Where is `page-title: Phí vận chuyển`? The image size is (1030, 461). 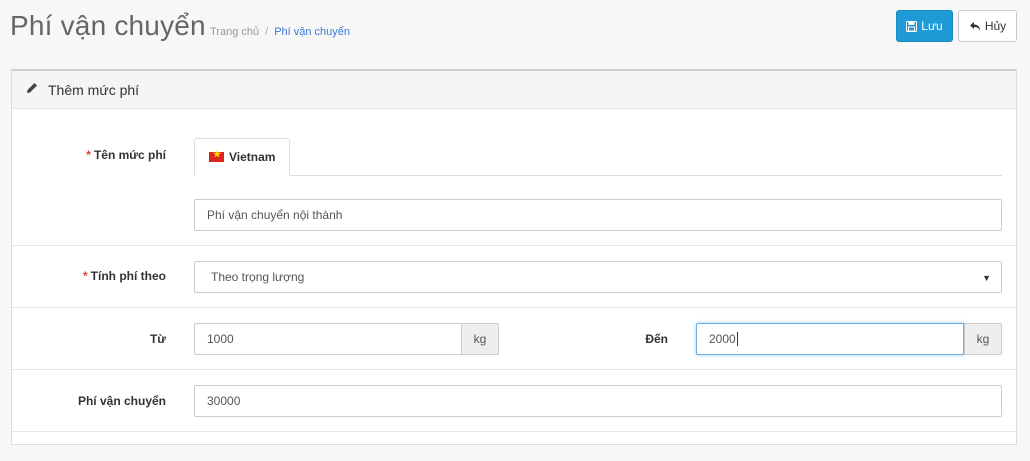 page-title: Phí vận chuyển is located at coordinates (108, 25).